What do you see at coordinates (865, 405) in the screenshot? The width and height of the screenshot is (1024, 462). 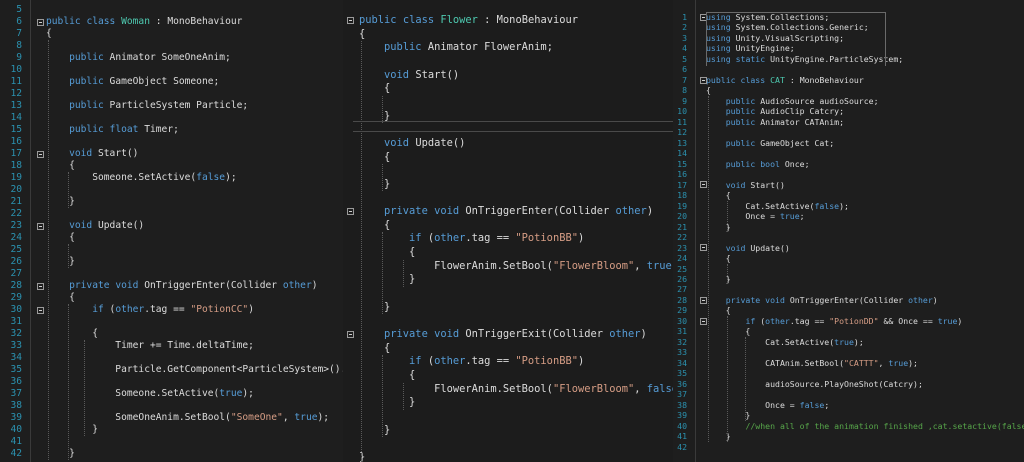 I see `code-line: Once = false;` at bounding box center [865, 405].